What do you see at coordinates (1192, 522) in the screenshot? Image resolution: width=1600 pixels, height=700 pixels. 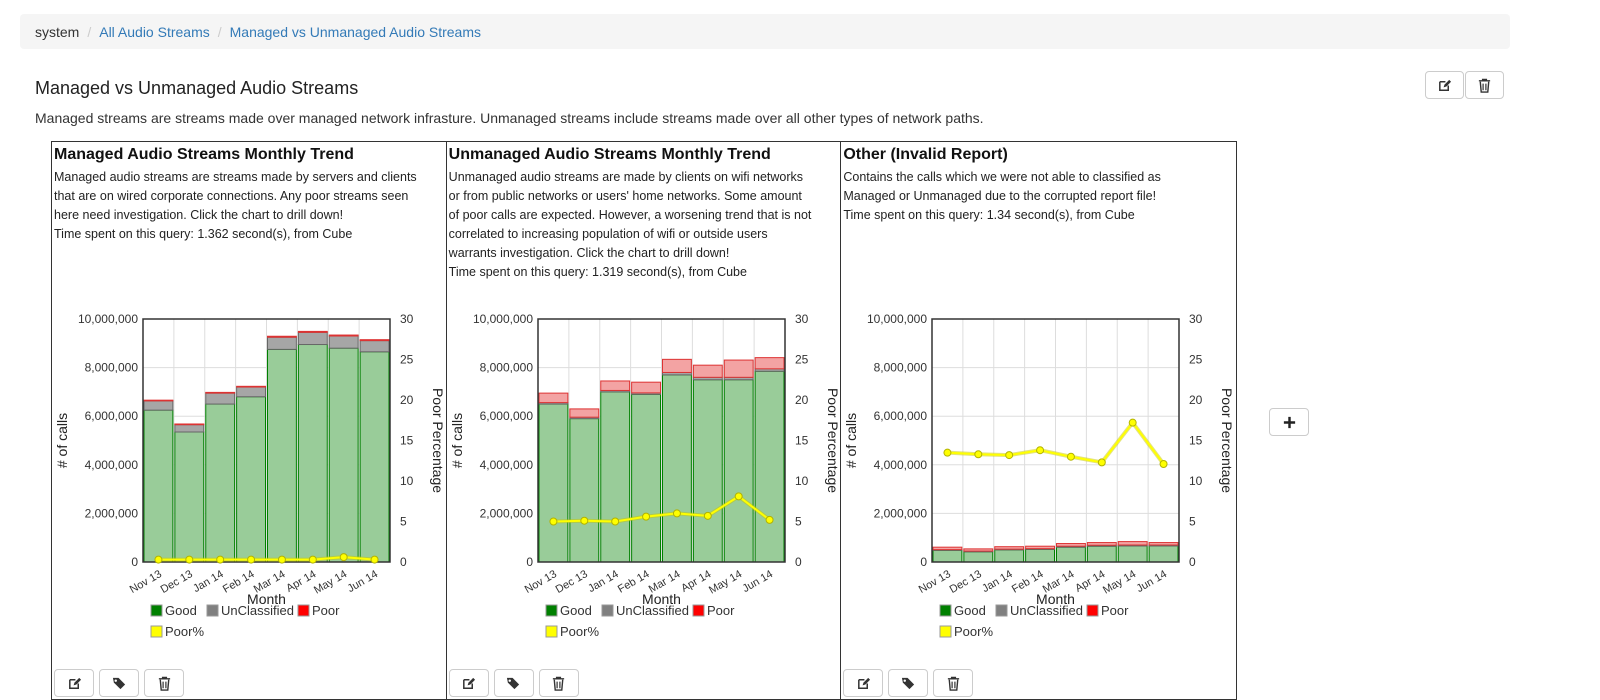 I see `y2-tick-label: 5` at bounding box center [1192, 522].